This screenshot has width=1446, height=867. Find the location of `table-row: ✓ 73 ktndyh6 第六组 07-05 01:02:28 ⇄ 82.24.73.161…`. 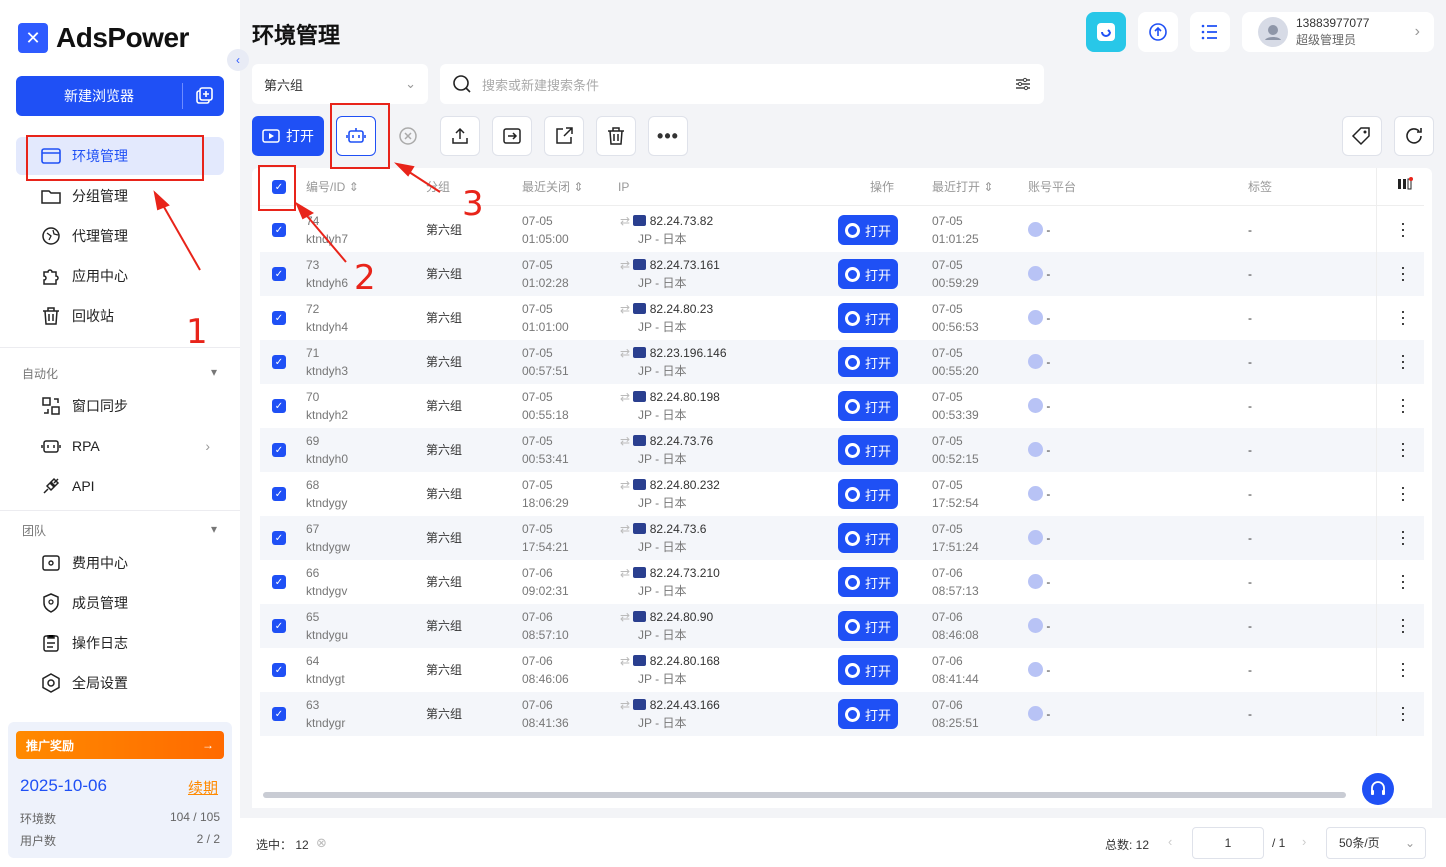

table-row: ✓ 73 ktndyh6 第六组 07-05 01:02:28 ⇄ 82.24.73.161… is located at coordinates (842, 274).